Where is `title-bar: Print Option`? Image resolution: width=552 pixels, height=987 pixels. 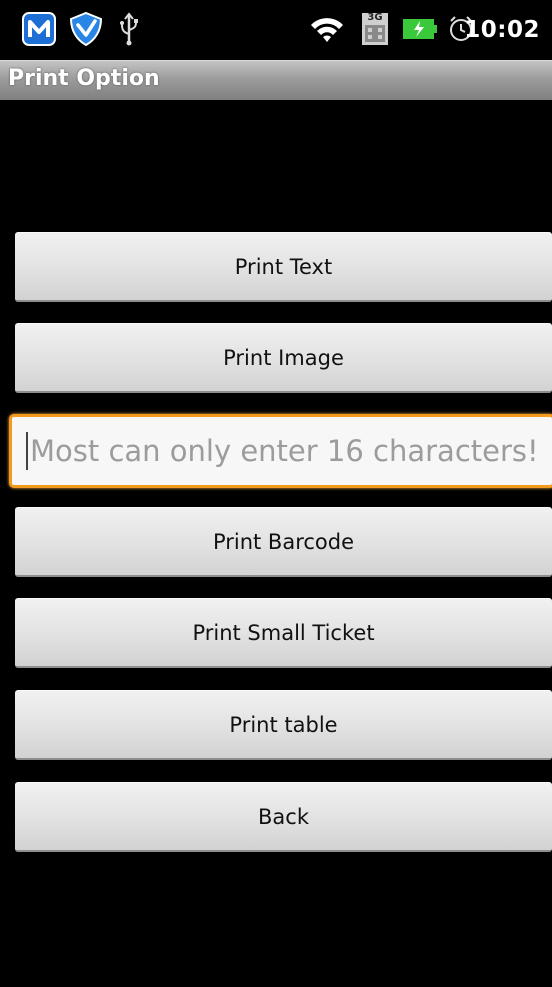 title-bar: Print Option is located at coordinates (276, 80).